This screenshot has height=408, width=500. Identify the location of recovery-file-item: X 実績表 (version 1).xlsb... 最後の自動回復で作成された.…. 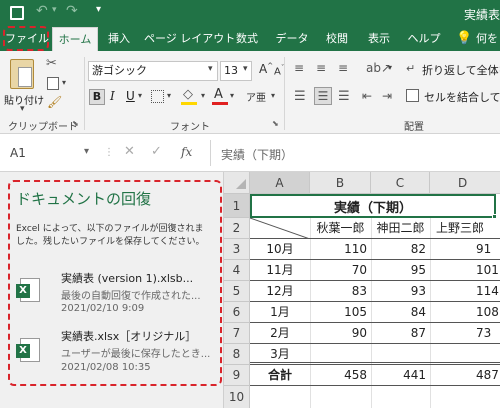
(115, 293).